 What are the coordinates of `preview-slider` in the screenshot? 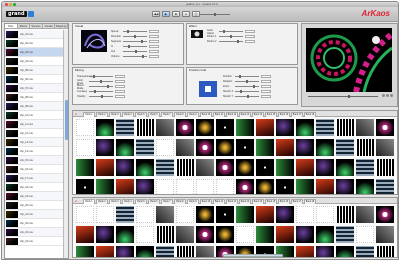 It's located at (343, 96).